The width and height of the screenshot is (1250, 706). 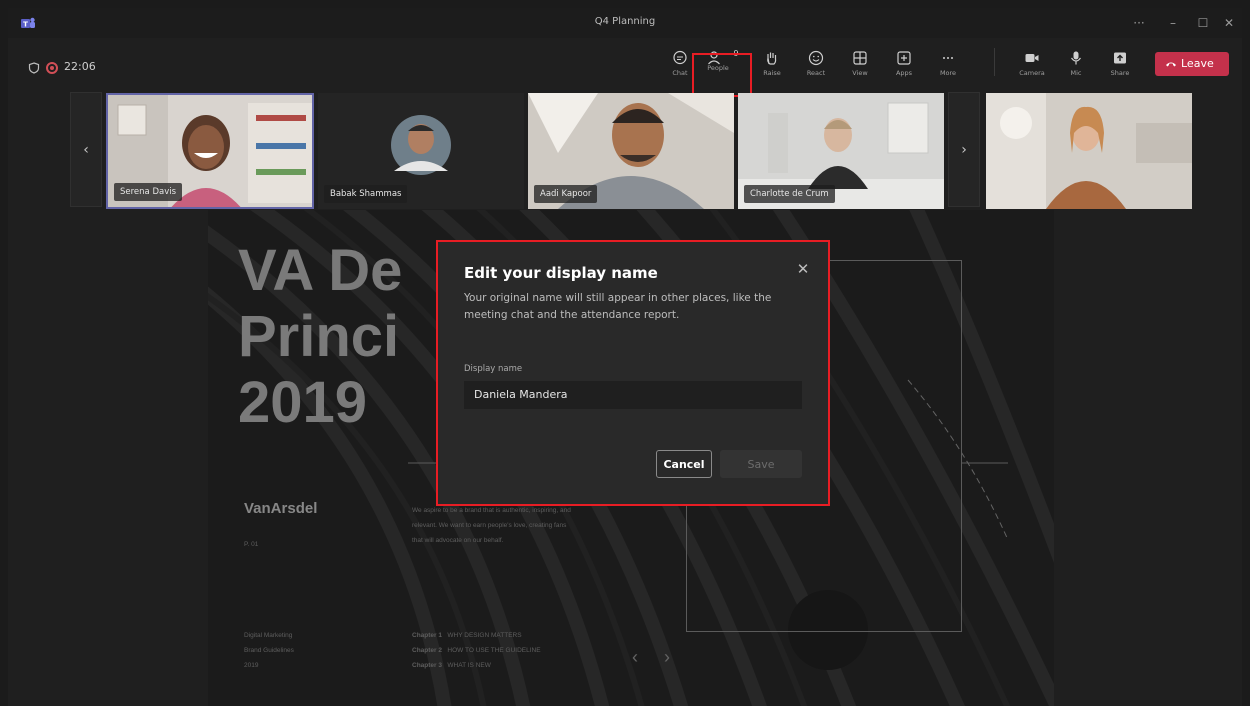 I want to click on participant-name: Babak Shammas, so click(x=366, y=194).